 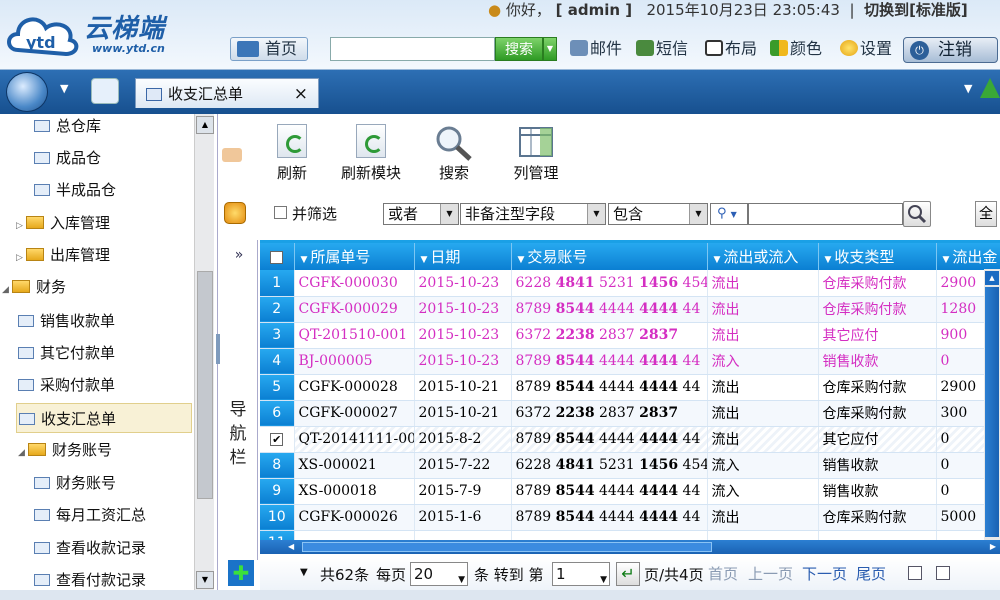 I want to click on sidebar-item-receipt-records: 查看收款记录, so click(x=90, y=548).